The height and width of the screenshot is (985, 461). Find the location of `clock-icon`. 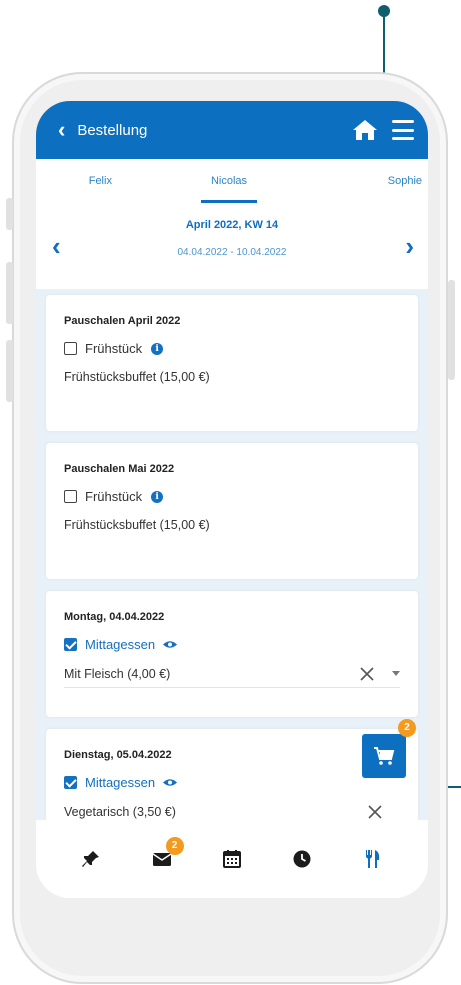

clock-icon is located at coordinates (302, 859).